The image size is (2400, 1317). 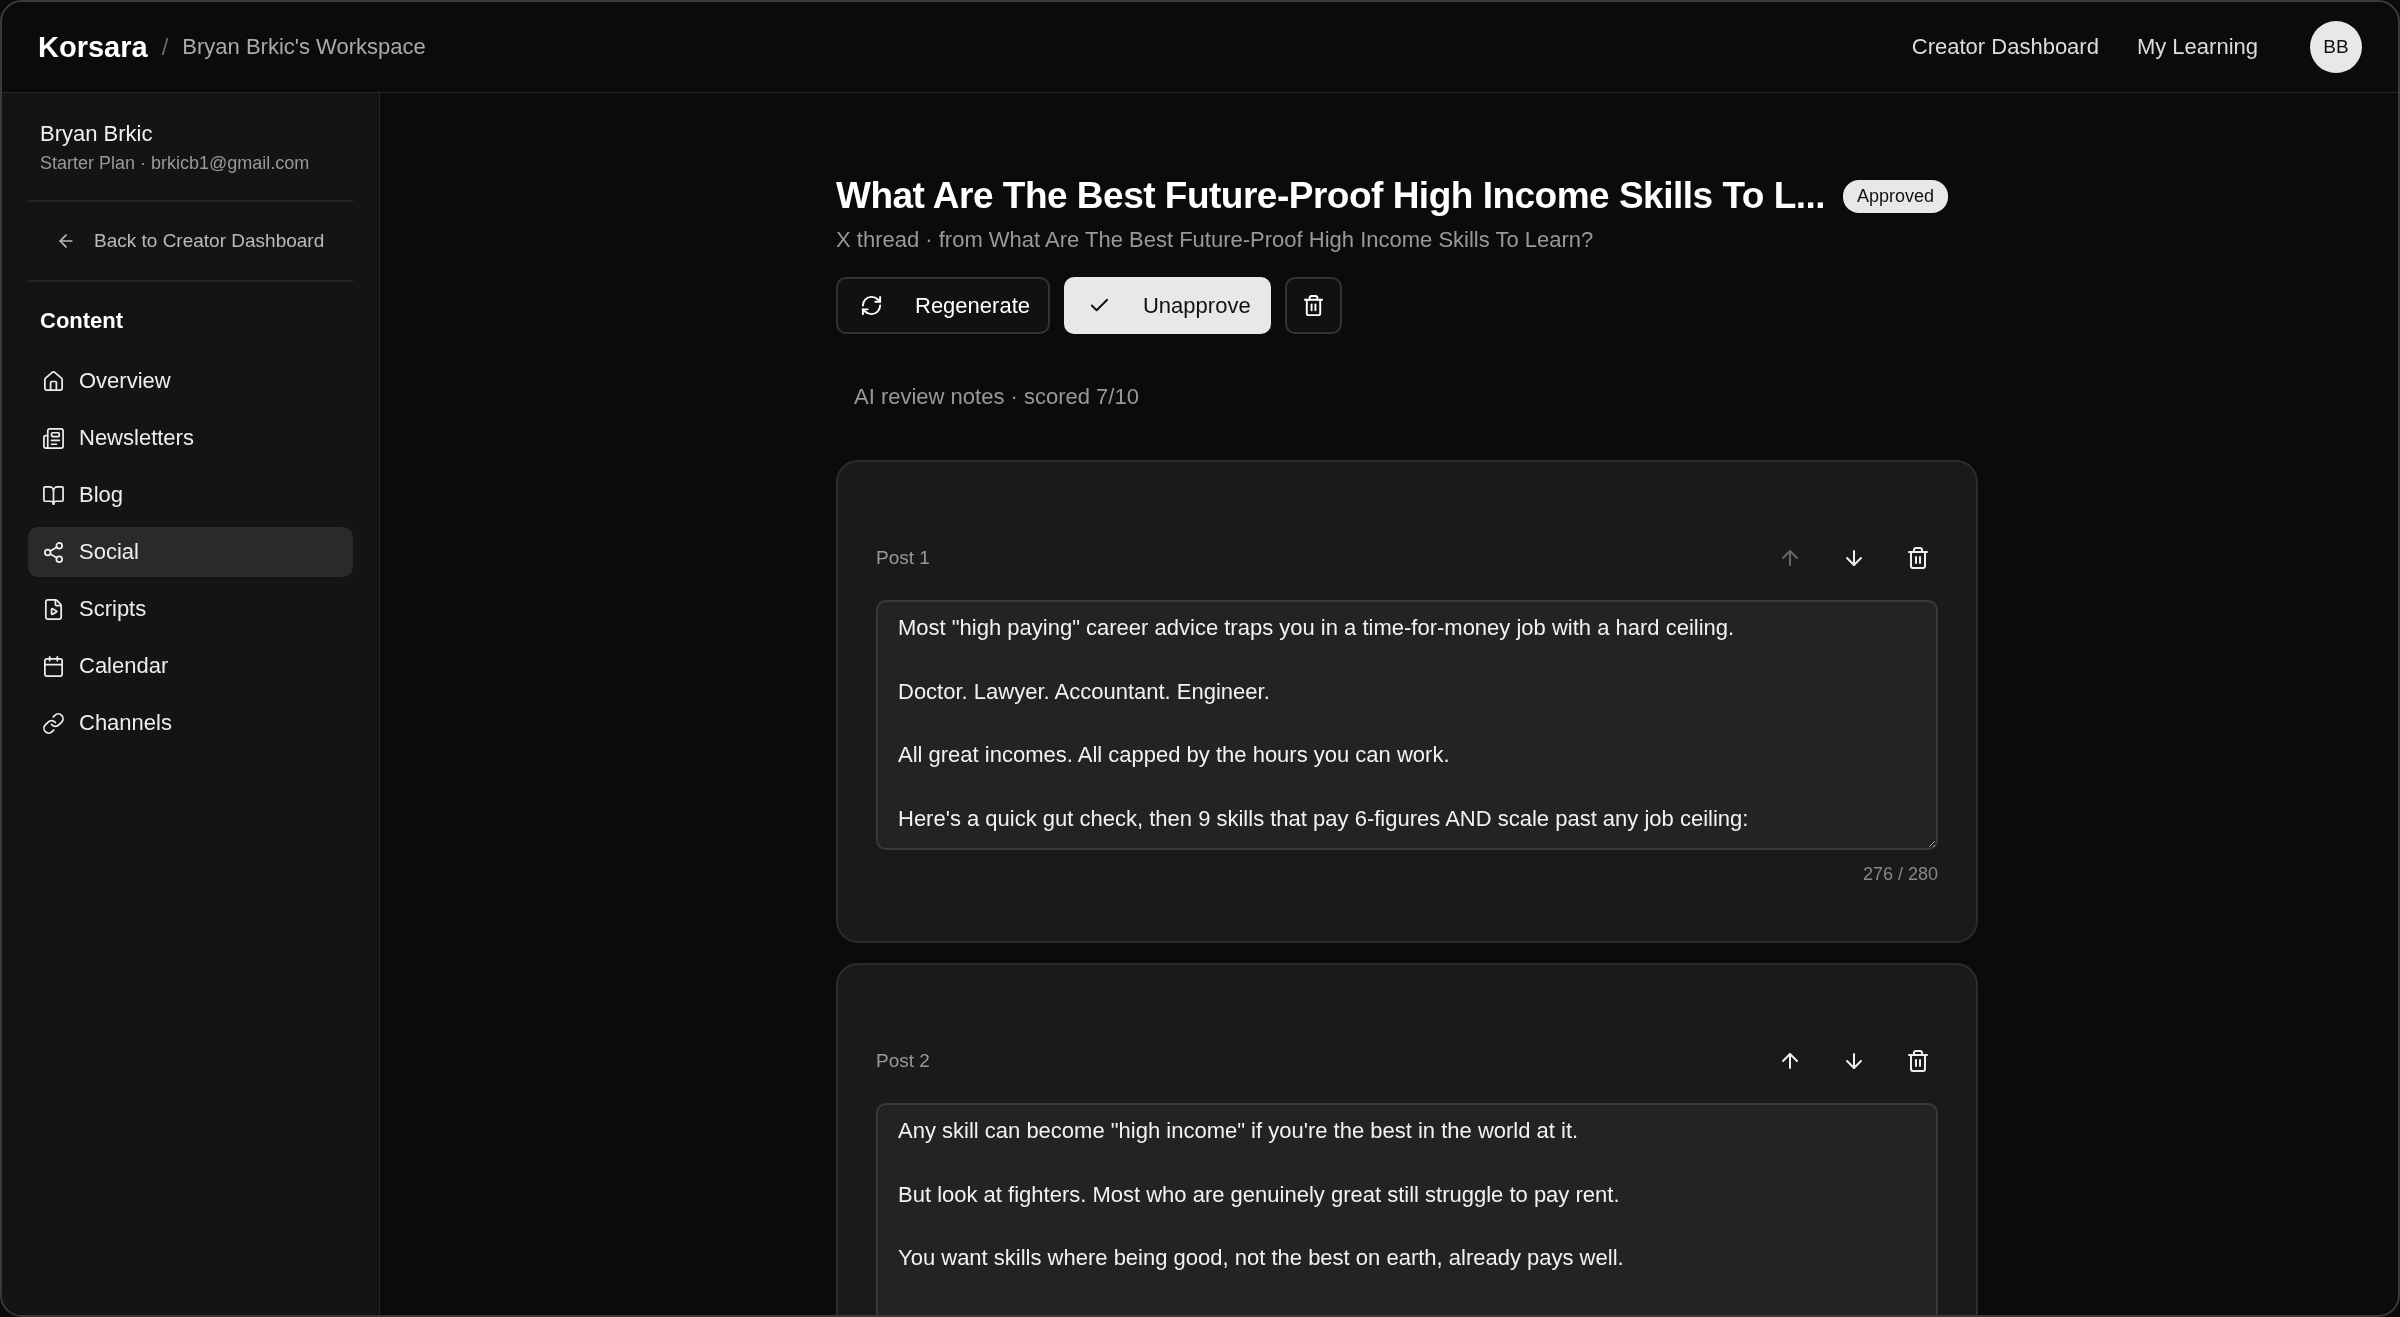 I want to click on back-link: Back to Creator Dashboard, so click(x=190, y=241).